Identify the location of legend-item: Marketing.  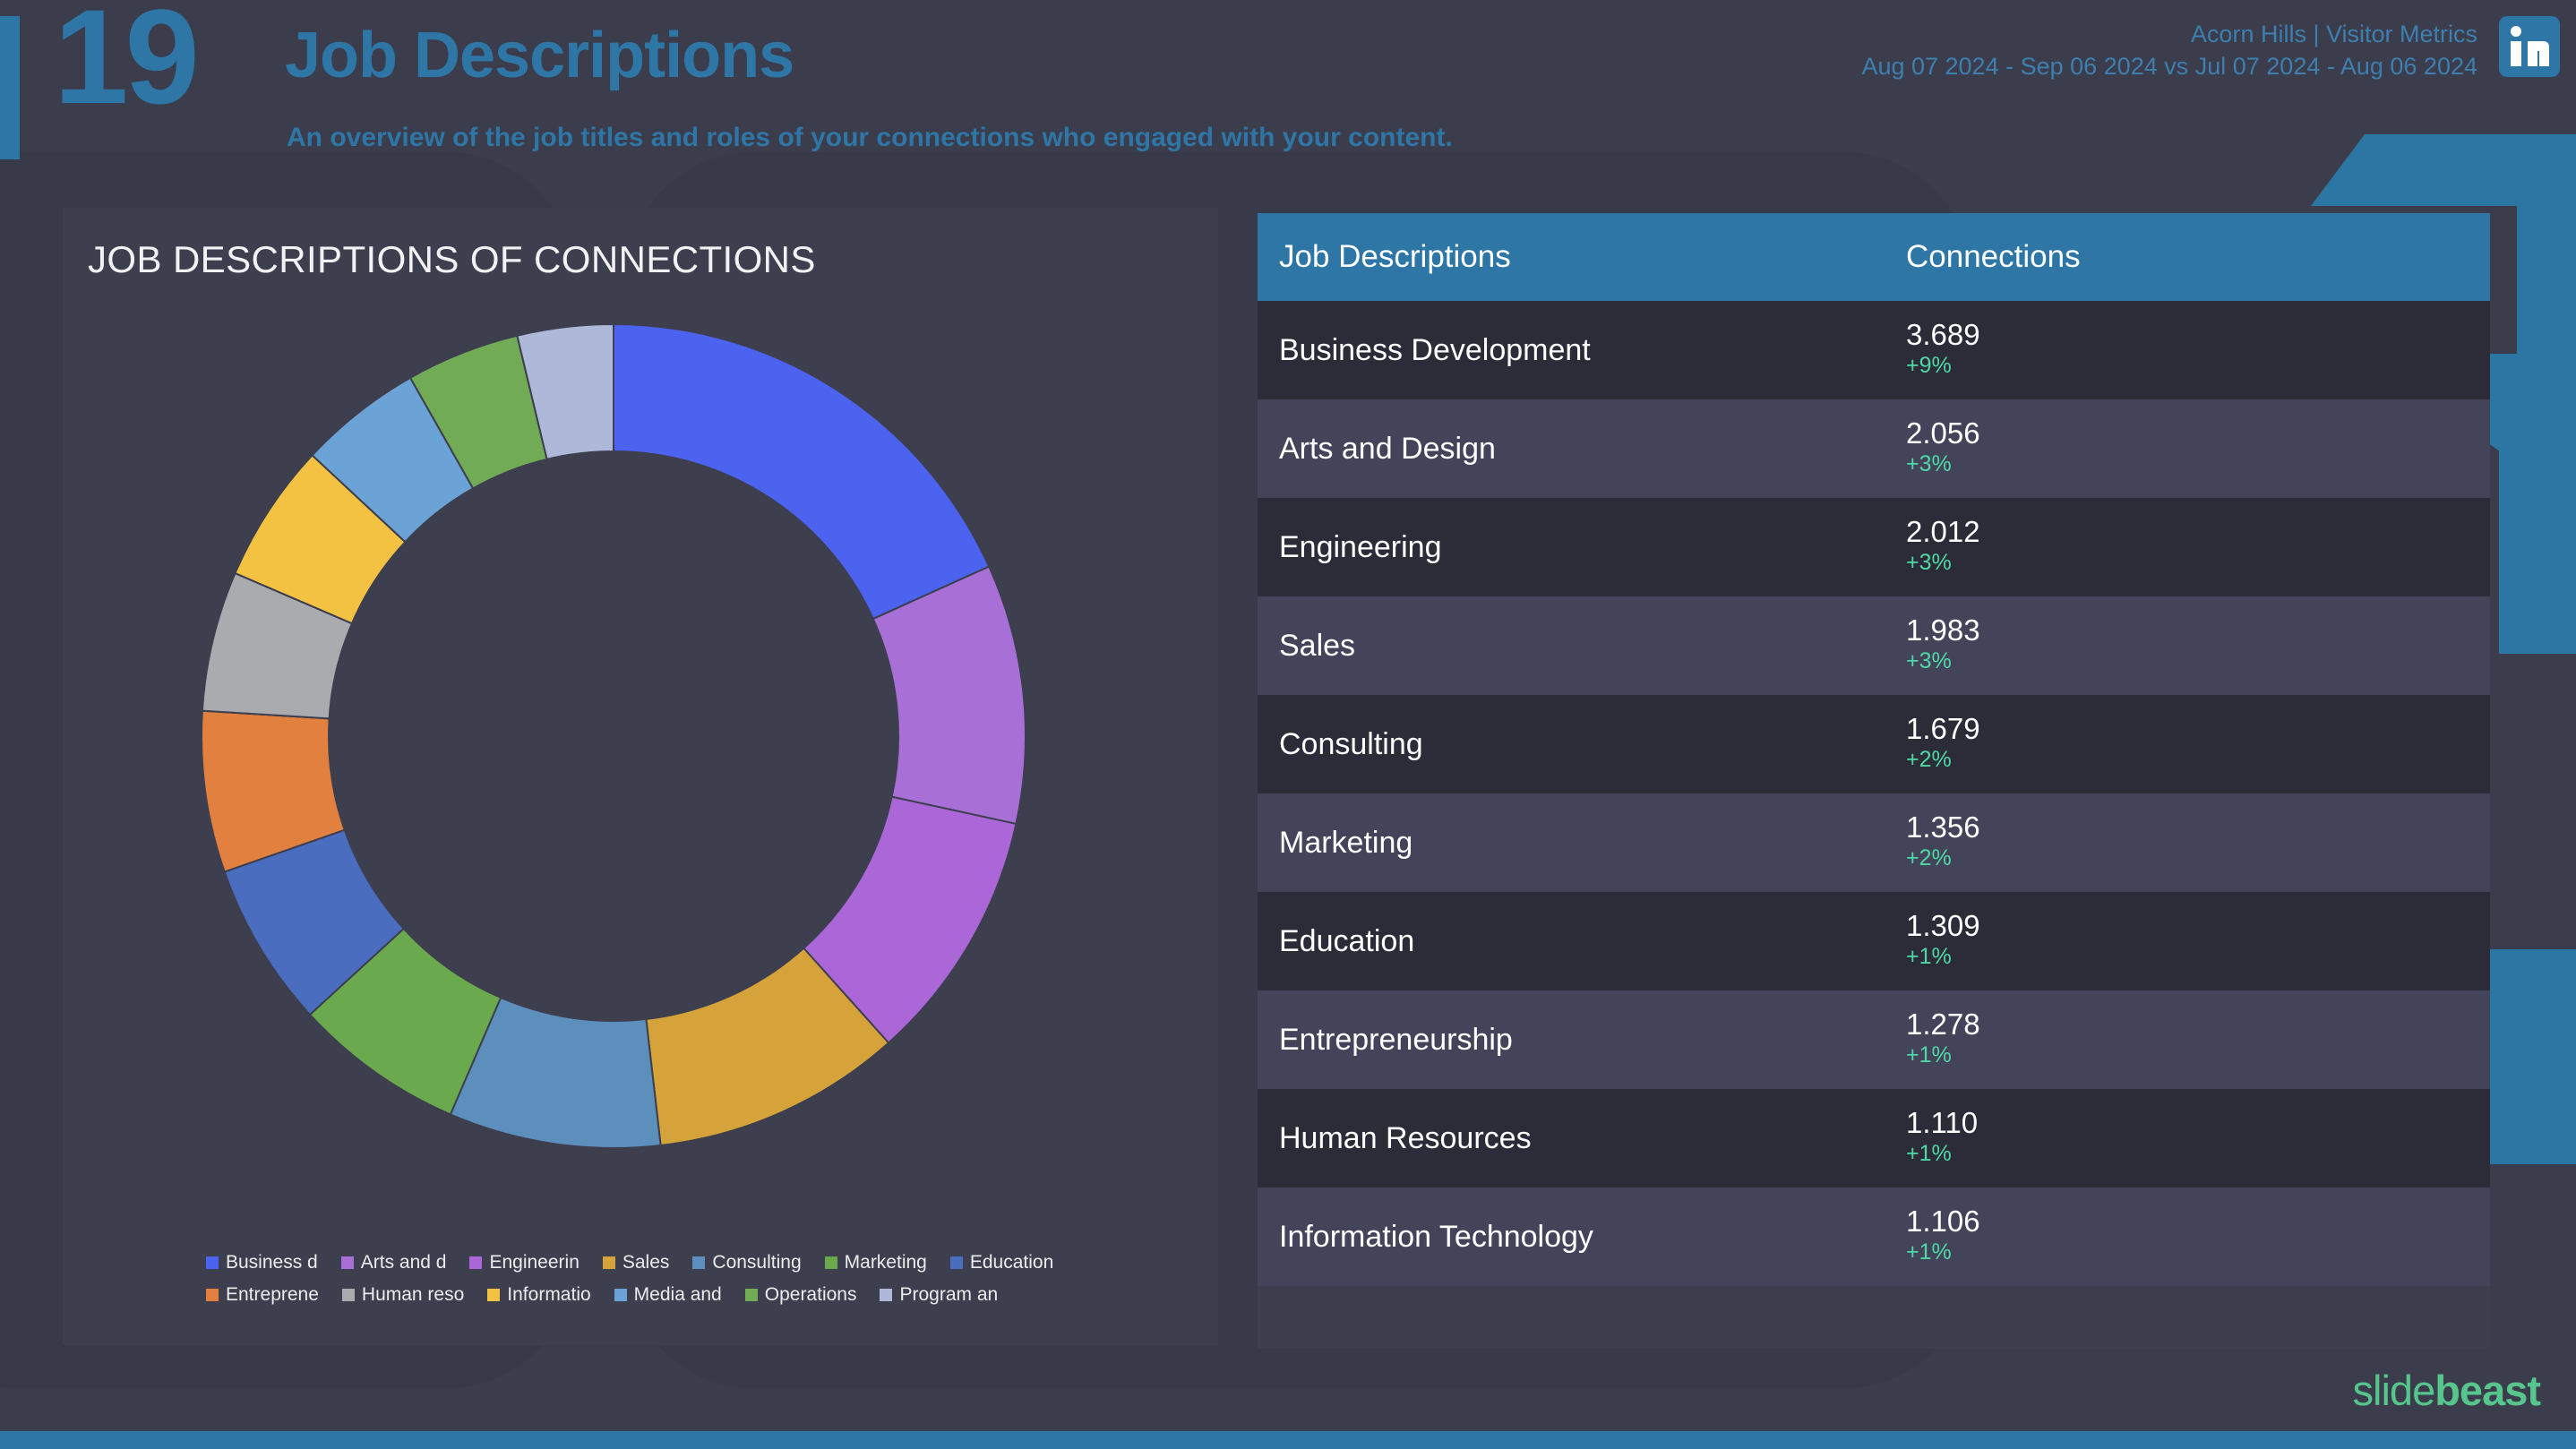
(875, 1262).